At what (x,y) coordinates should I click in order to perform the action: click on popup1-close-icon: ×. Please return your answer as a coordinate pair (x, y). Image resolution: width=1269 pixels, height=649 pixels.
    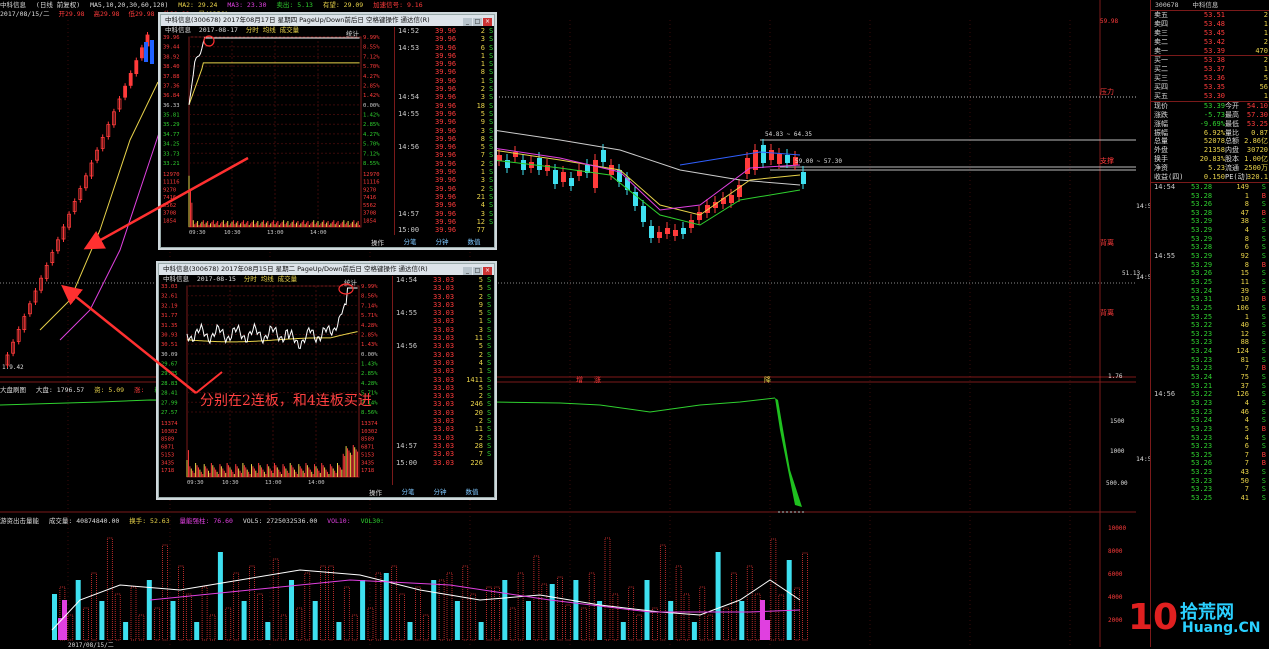
    Looking at the image, I should click on (487, 22).